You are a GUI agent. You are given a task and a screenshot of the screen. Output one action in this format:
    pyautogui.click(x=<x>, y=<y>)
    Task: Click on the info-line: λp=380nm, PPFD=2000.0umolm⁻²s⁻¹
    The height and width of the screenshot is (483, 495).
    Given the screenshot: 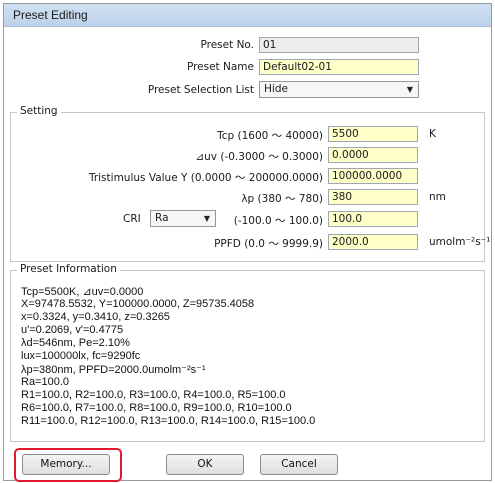 What is the action you would take?
    pyautogui.click(x=113, y=370)
    